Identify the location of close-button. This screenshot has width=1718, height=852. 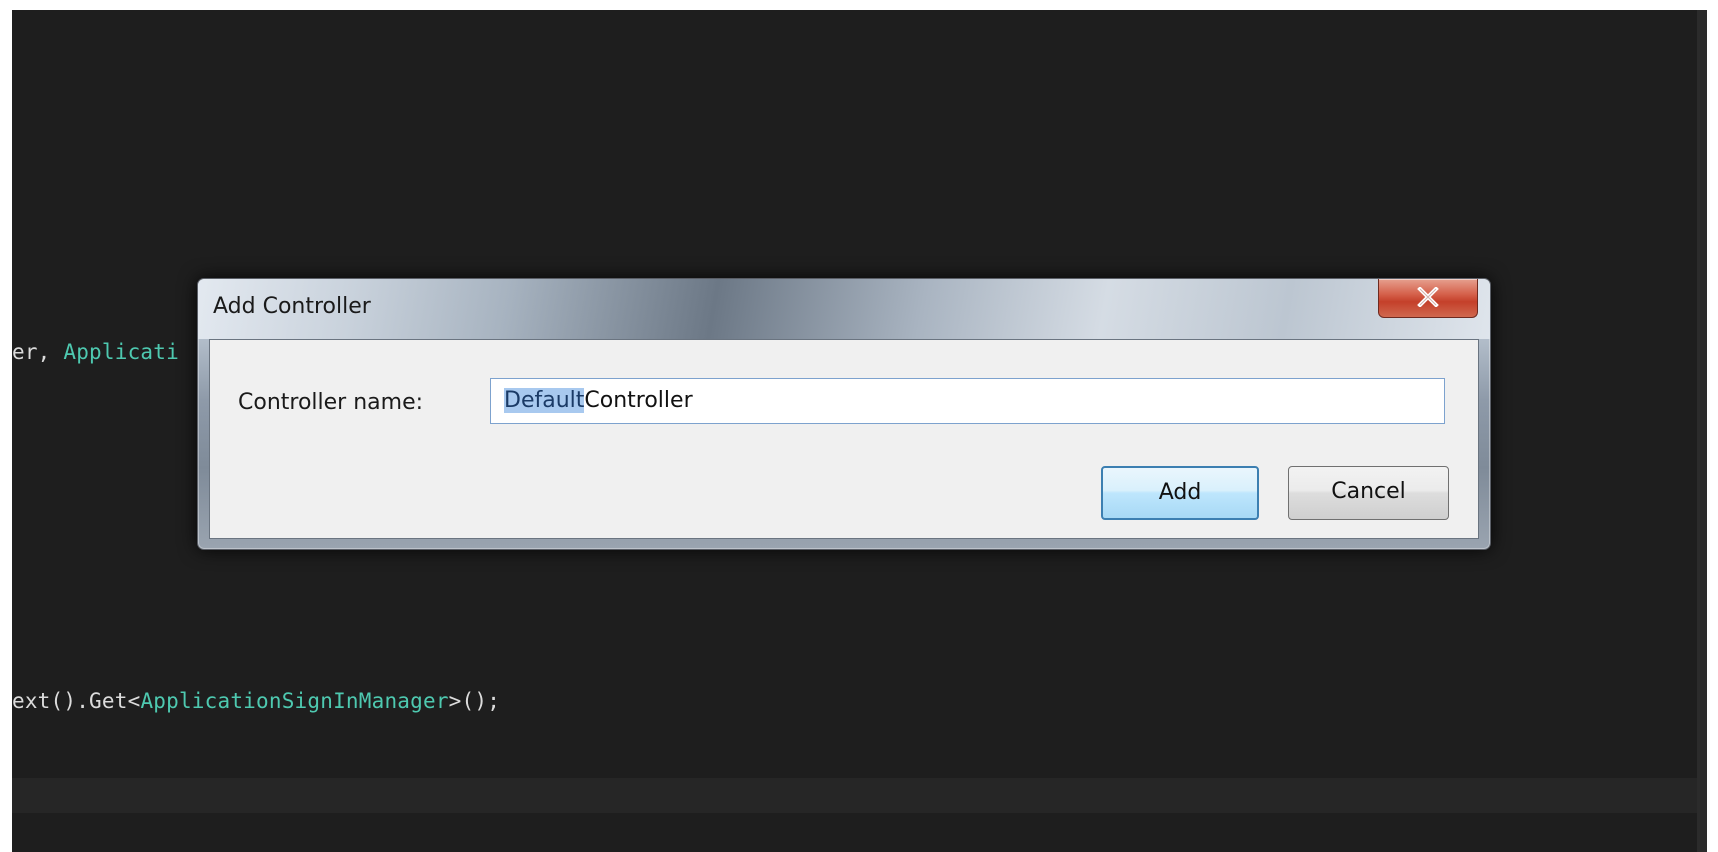
(1428, 298).